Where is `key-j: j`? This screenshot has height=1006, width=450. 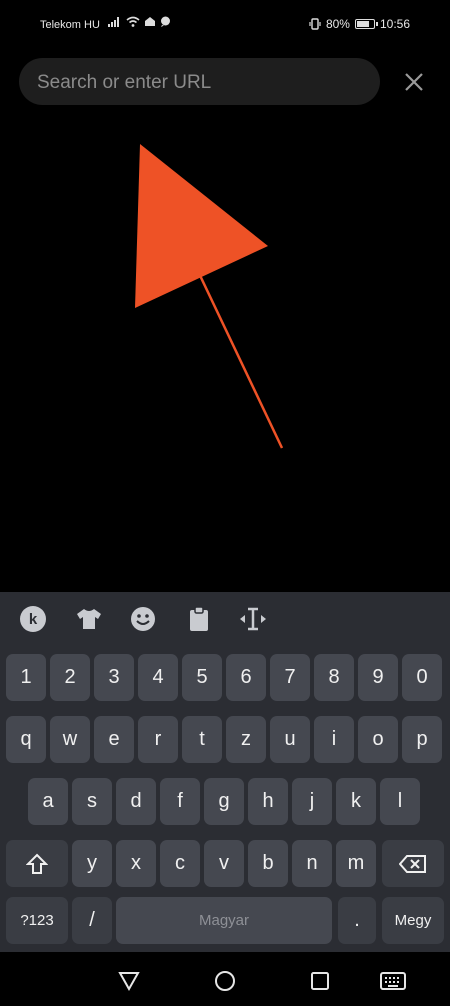
key-j: j is located at coordinates (312, 801).